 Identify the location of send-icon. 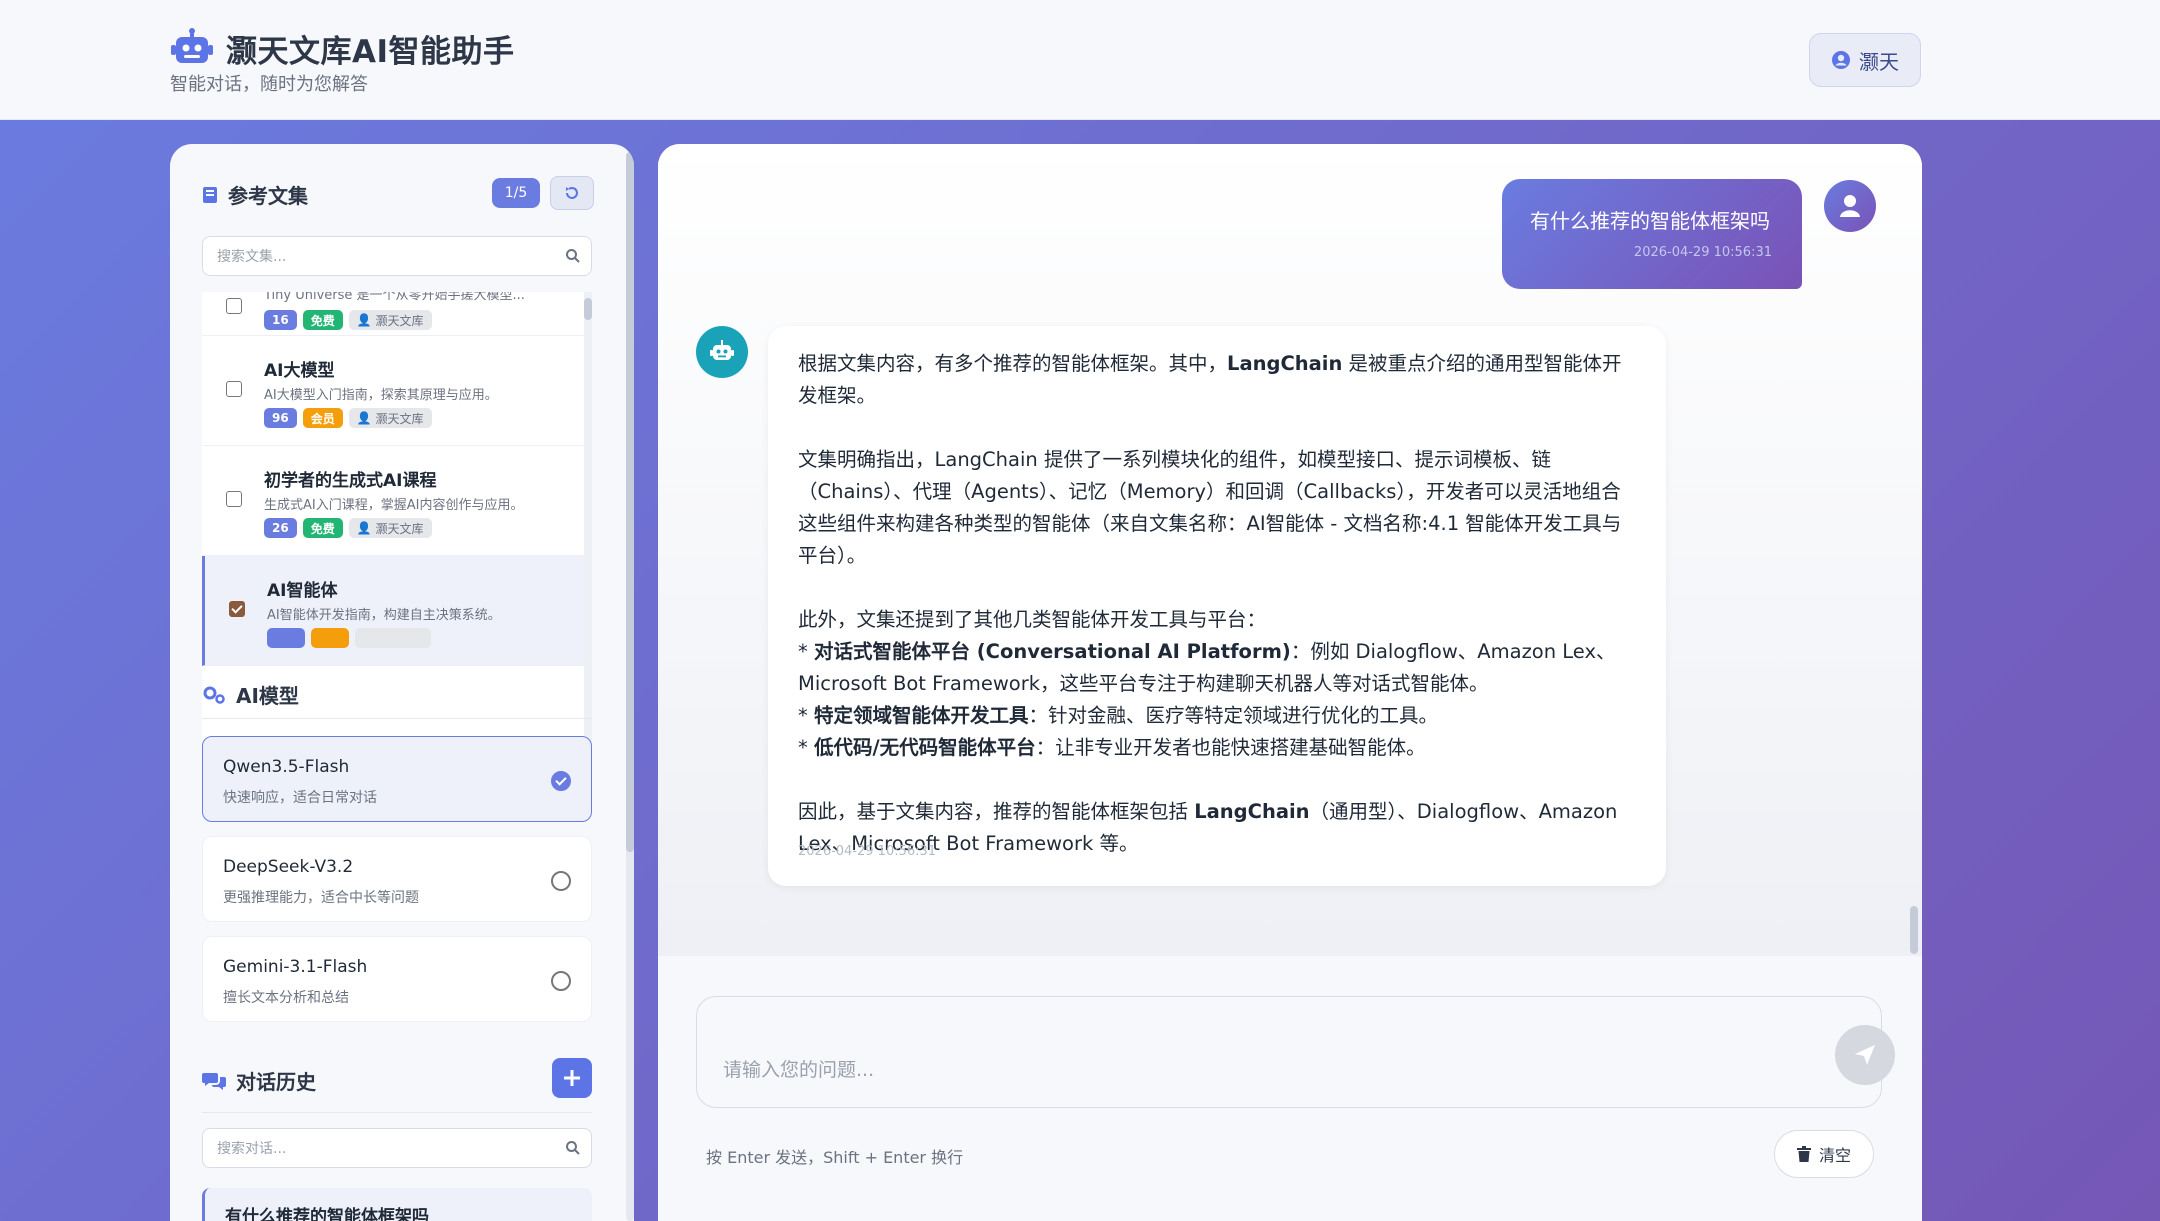
(1865, 1055).